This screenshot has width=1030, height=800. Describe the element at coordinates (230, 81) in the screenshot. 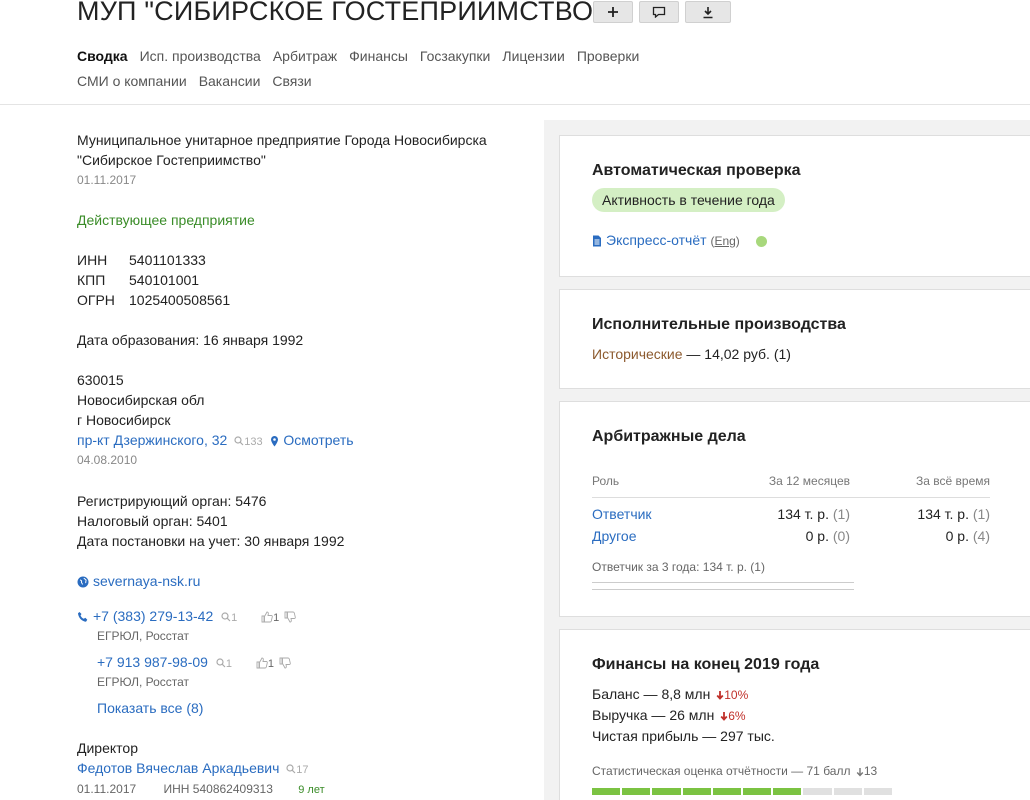

I see `tab-vacancies: Вакансии` at that location.